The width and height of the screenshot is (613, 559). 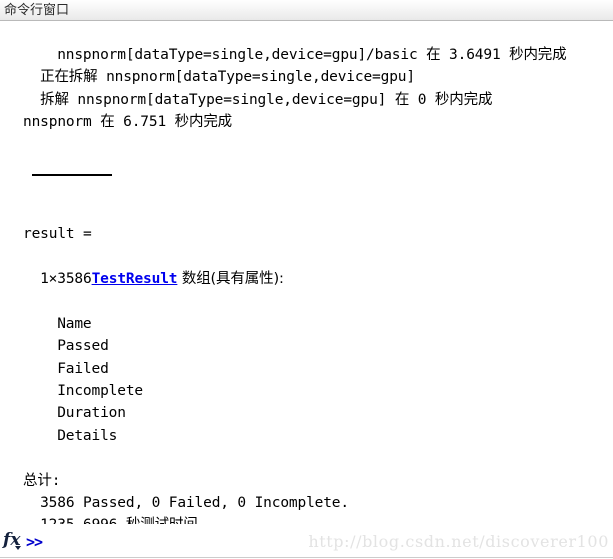 What do you see at coordinates (100, 391) in the screenshot?
I see `property-incomplete: Incomplete` at bounding box center [100, 391].